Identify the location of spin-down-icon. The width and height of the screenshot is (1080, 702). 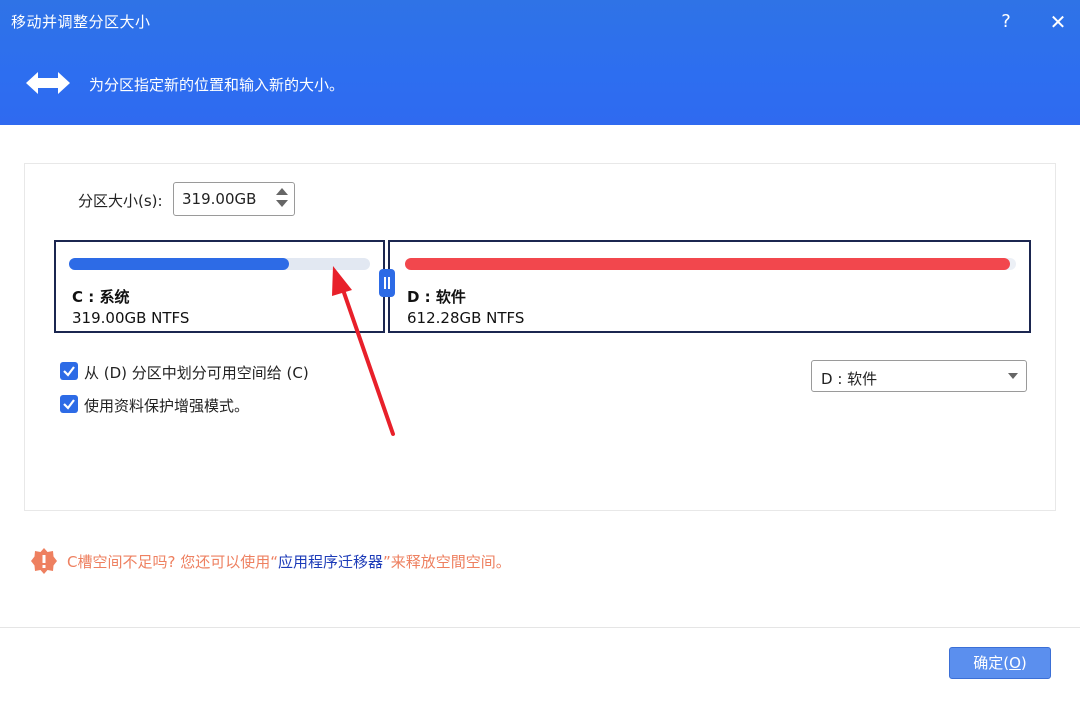
(282, 203).